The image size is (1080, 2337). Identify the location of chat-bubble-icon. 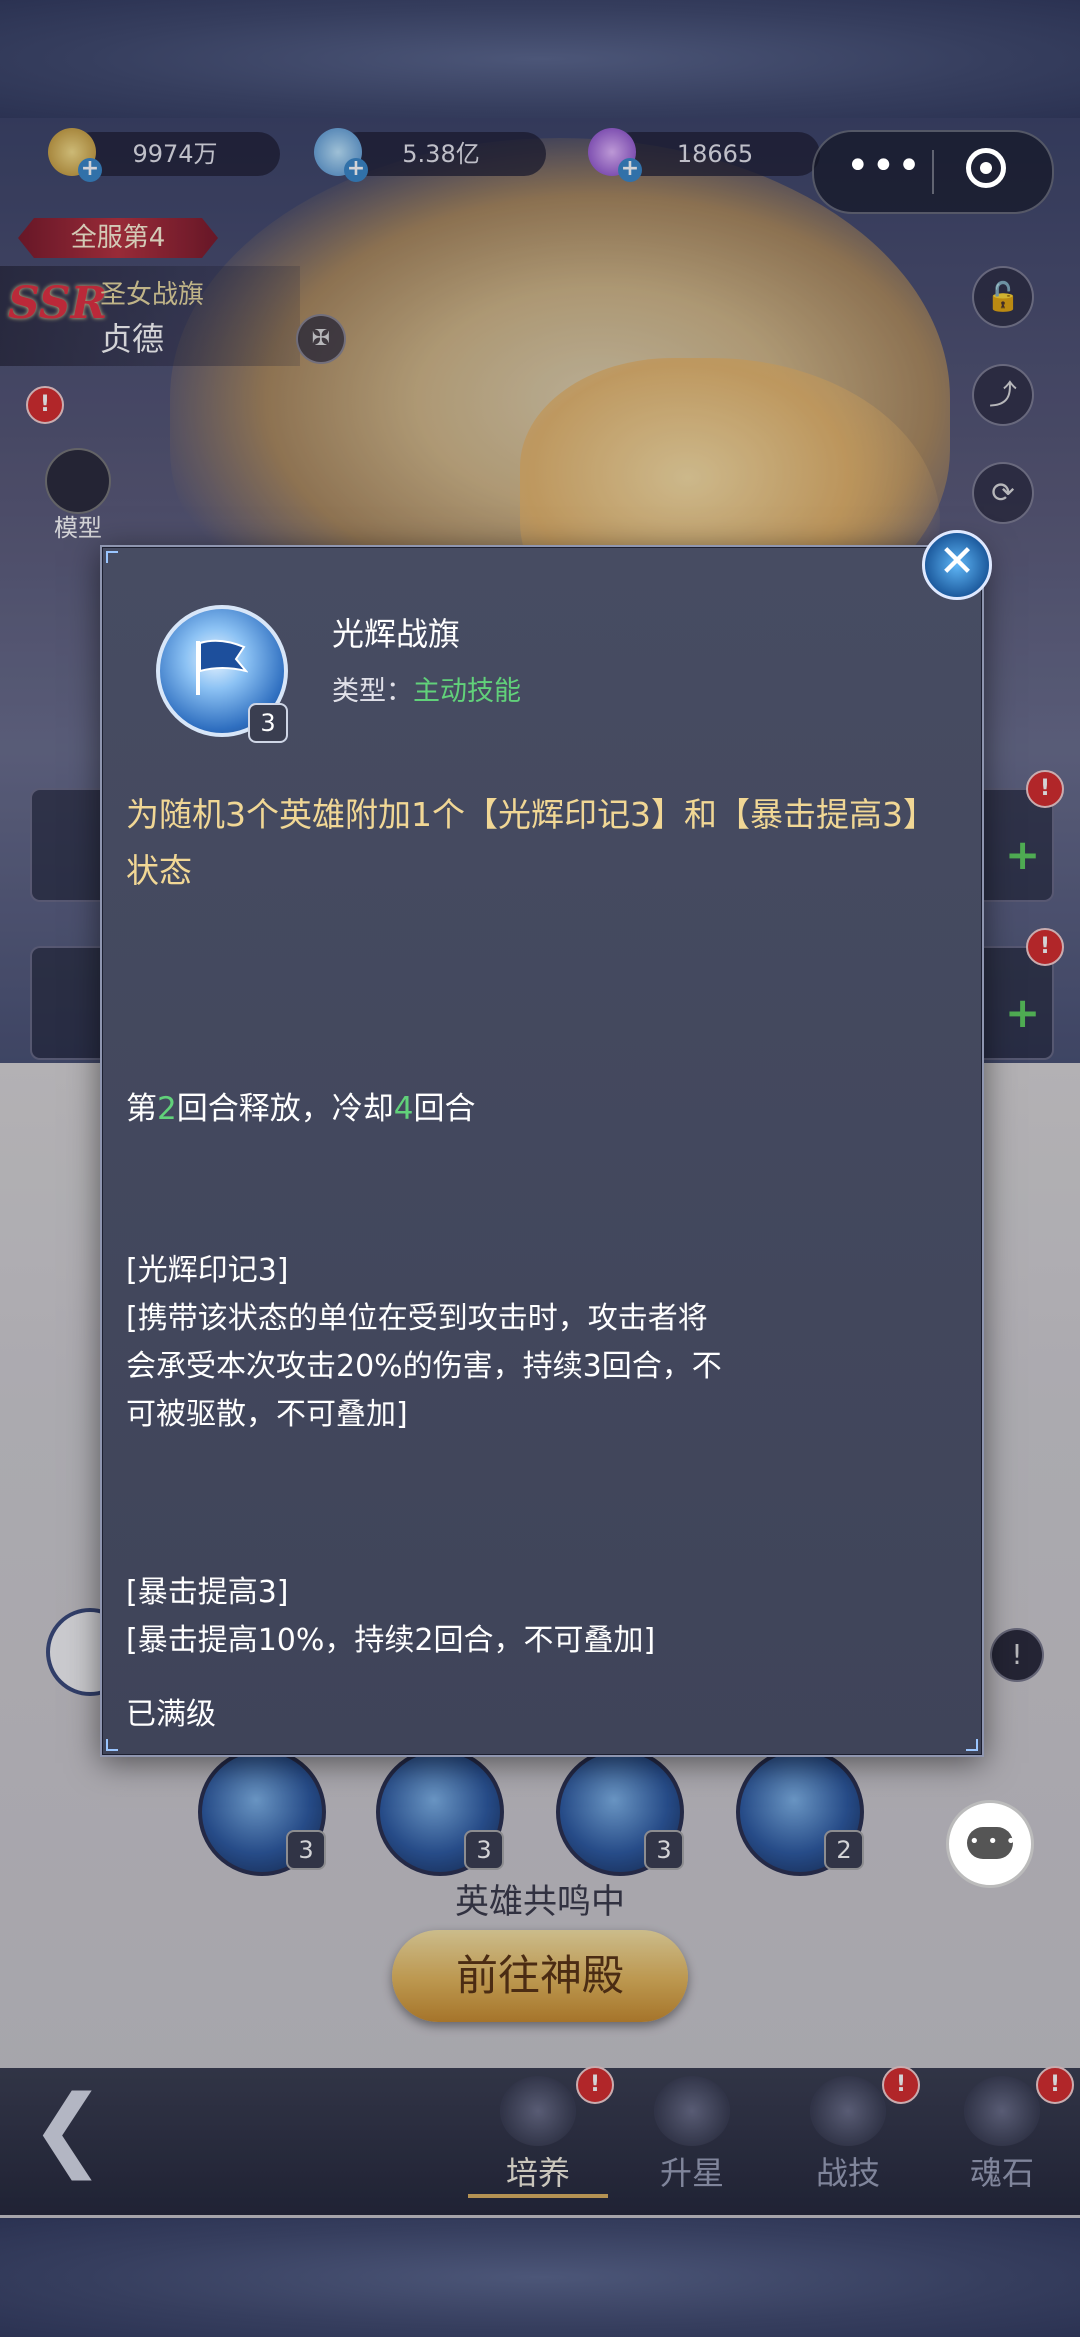
(990, 1844).